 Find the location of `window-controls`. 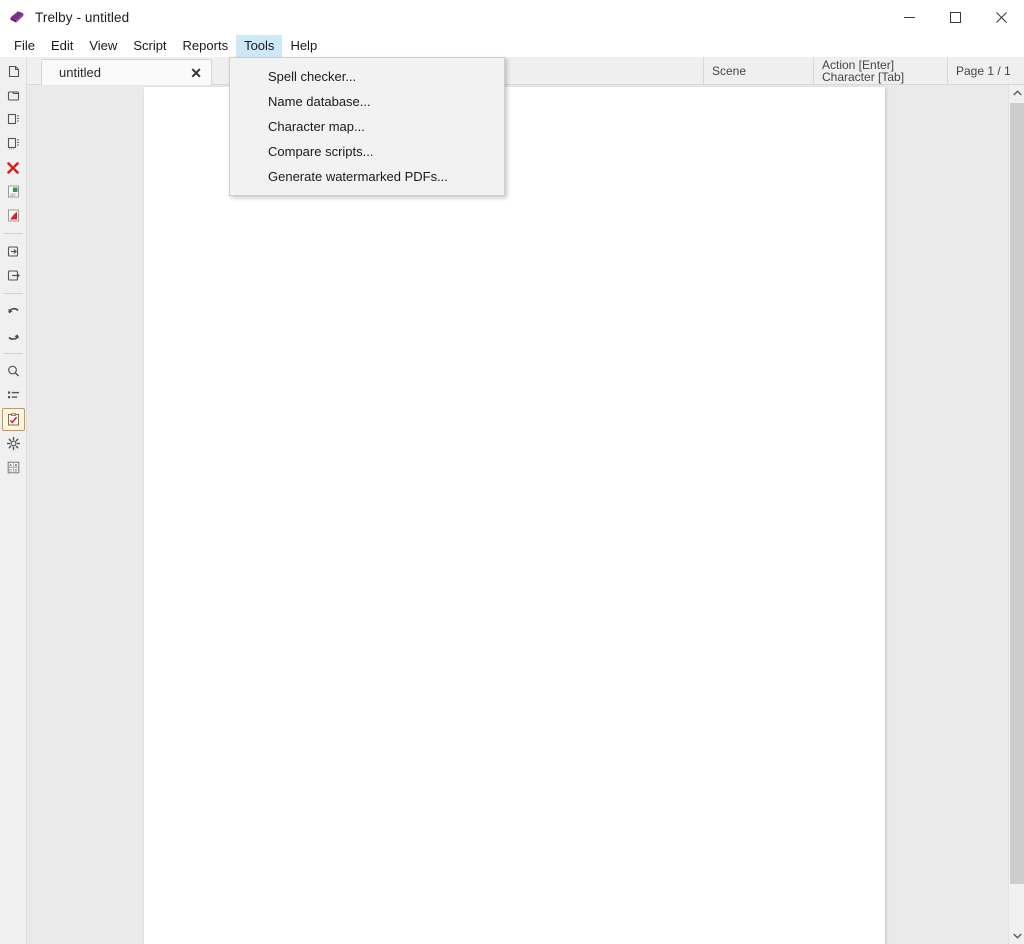

window-controls is located at coordinates (955, 17).